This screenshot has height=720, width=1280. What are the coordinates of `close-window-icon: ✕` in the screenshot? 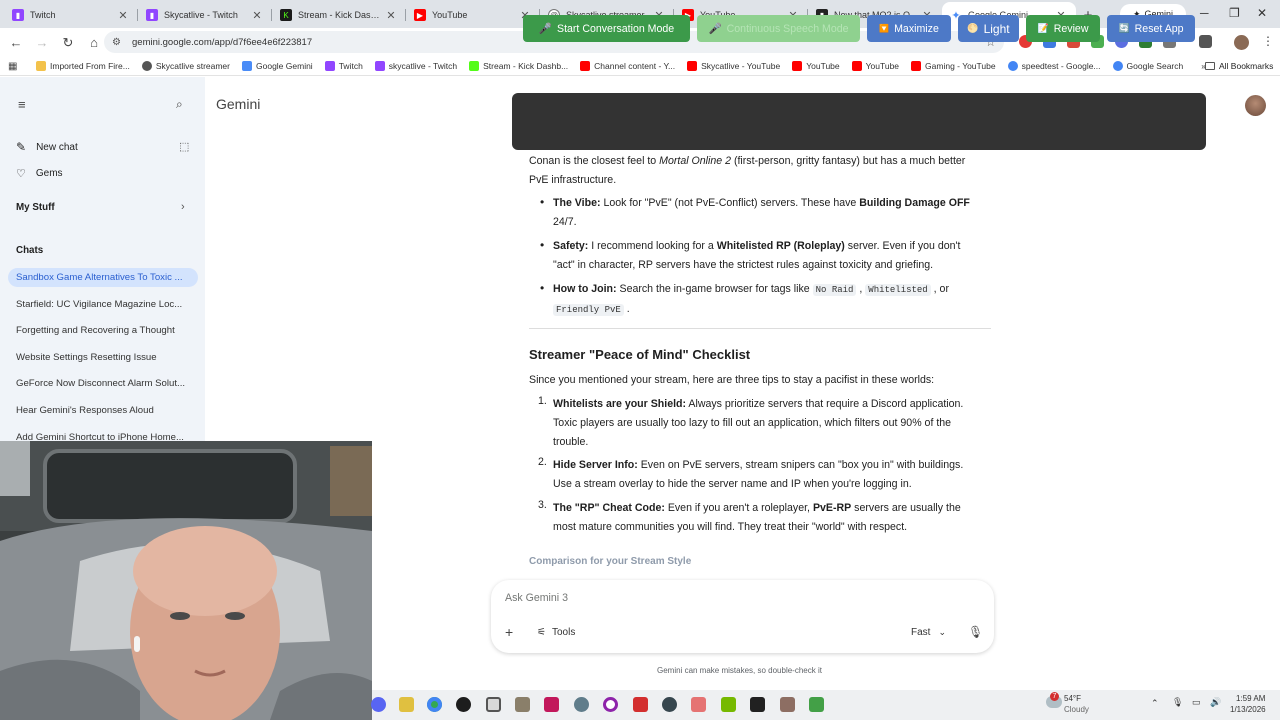 It's located at (1262, 13).